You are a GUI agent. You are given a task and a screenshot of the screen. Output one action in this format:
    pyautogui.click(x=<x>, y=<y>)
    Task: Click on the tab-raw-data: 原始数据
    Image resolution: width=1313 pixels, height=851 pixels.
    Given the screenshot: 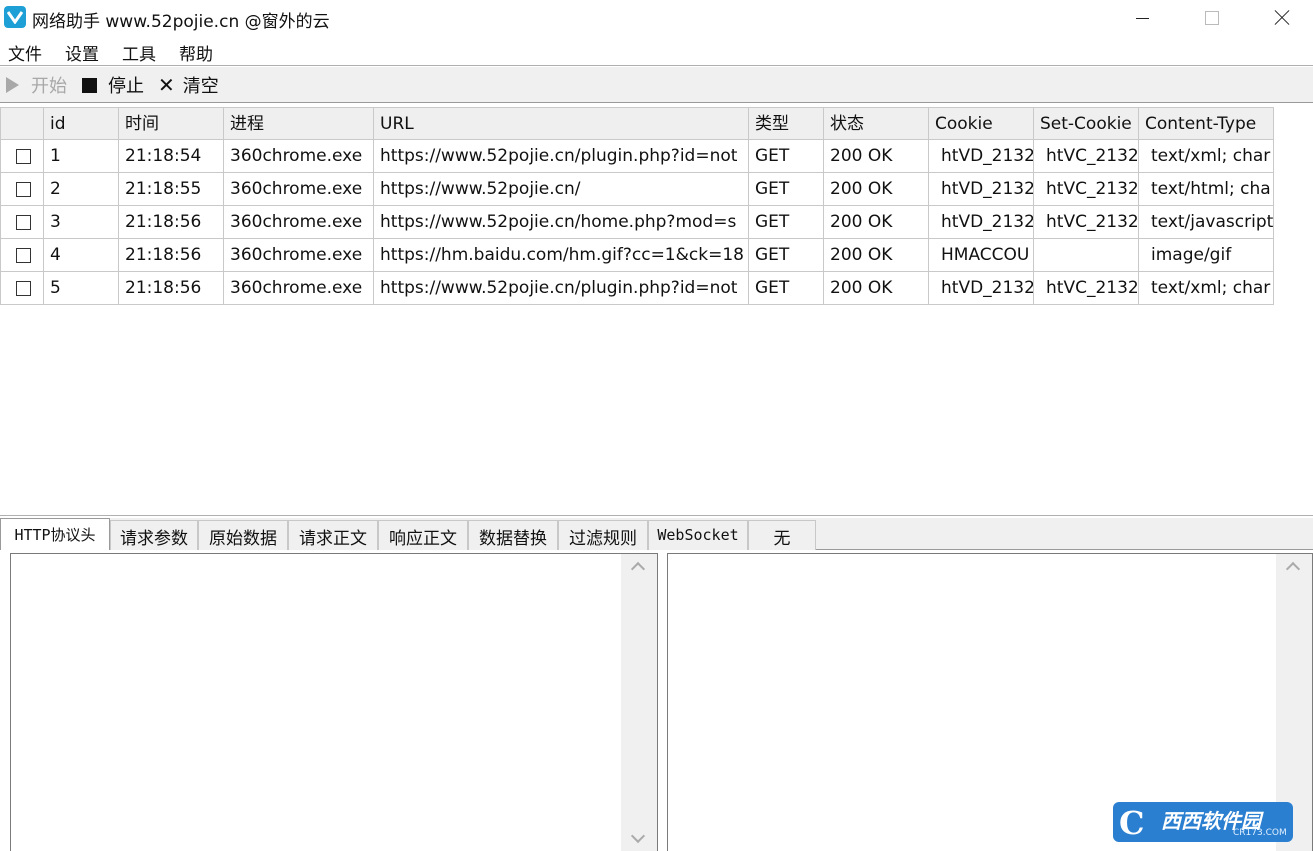 What is the action you would take?
    pyautogui.click(x=243, y=535)
    